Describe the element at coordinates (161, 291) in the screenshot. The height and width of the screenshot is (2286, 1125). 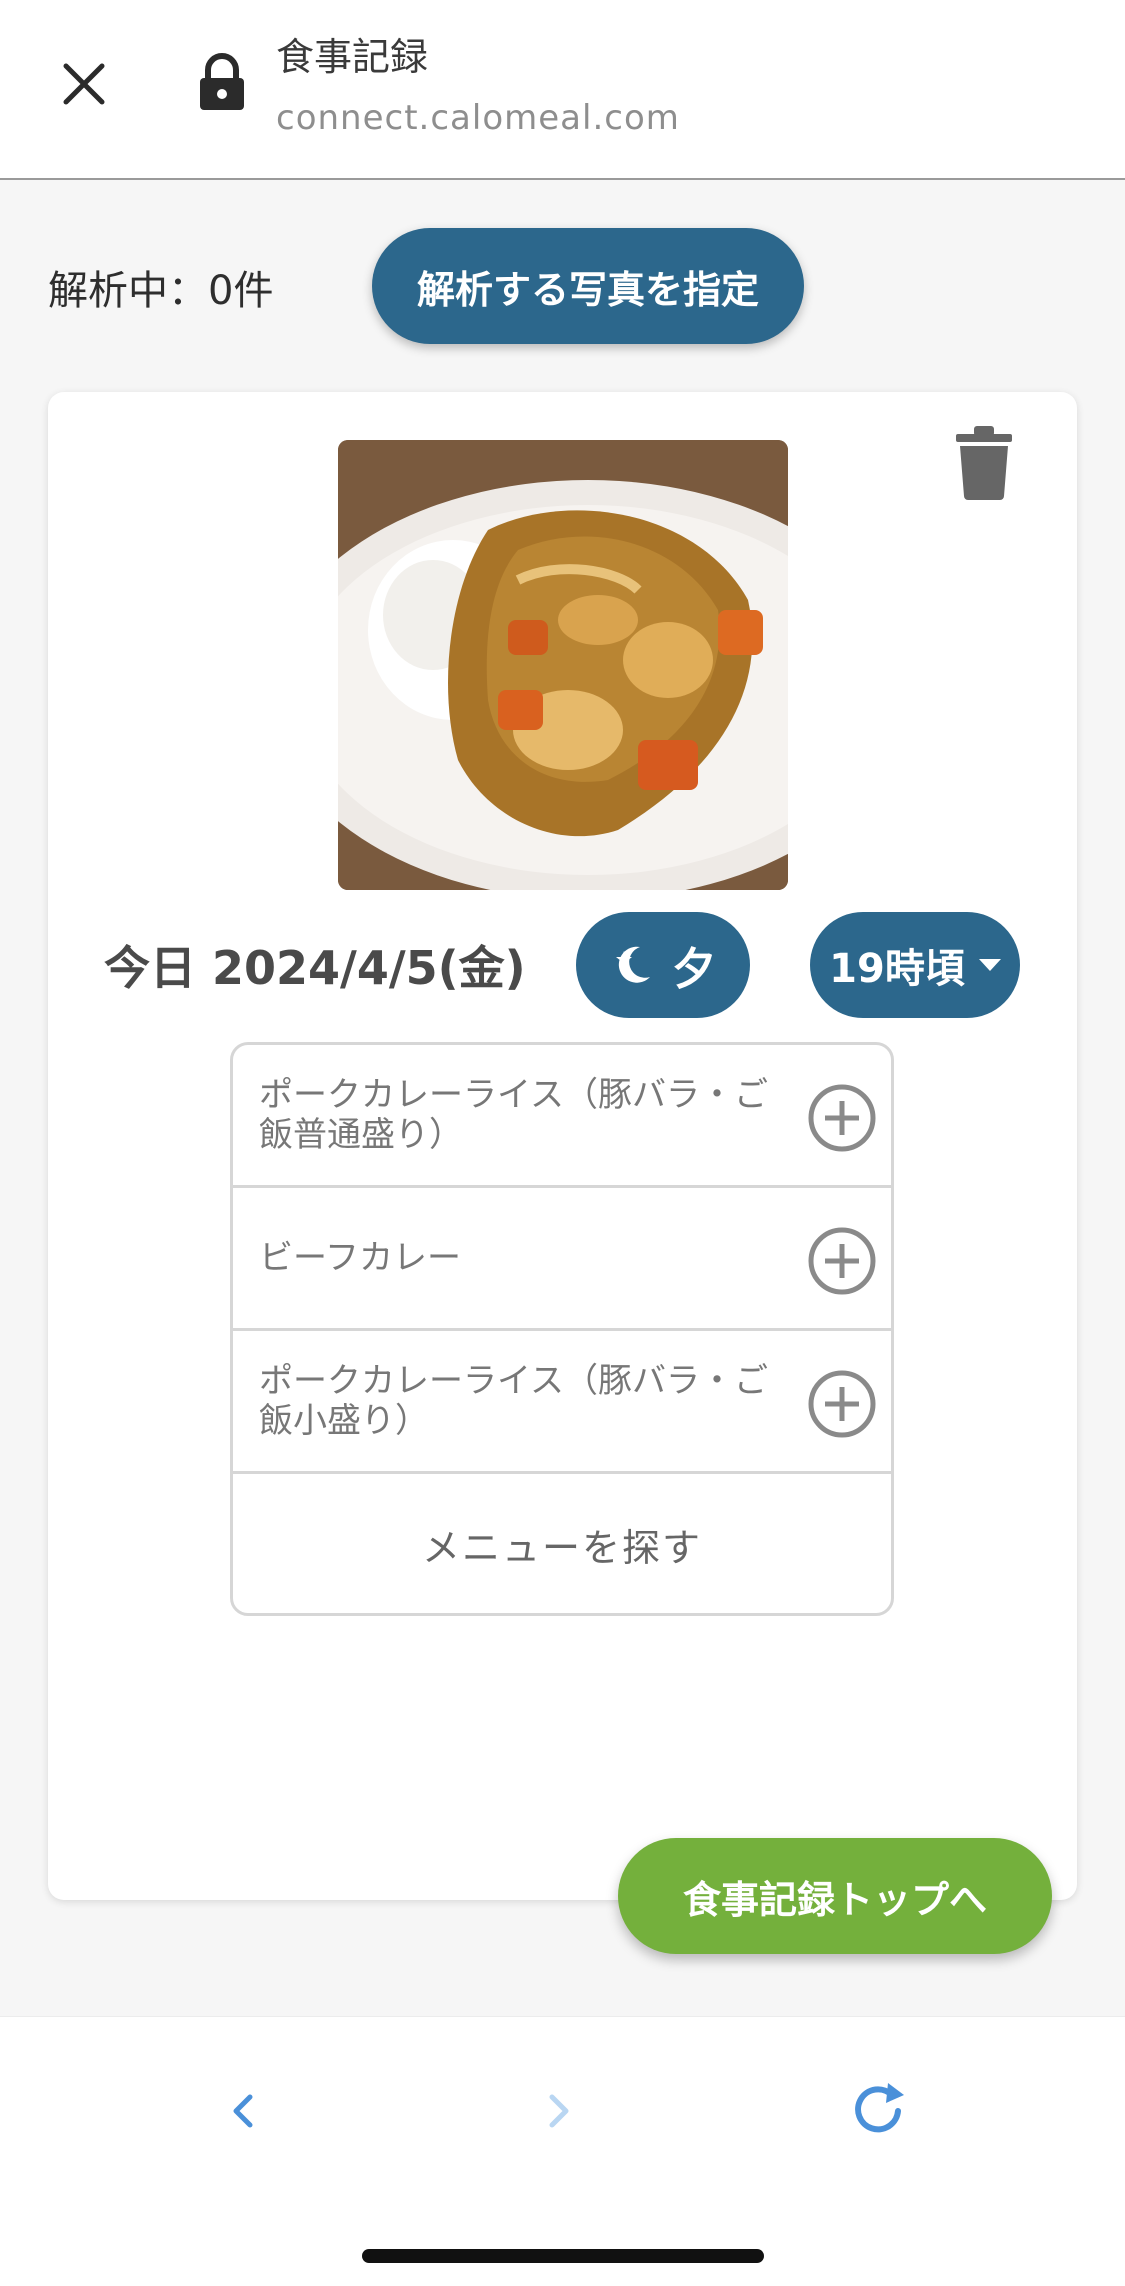
I see `analysis-status: 解析中：0件` at that location.